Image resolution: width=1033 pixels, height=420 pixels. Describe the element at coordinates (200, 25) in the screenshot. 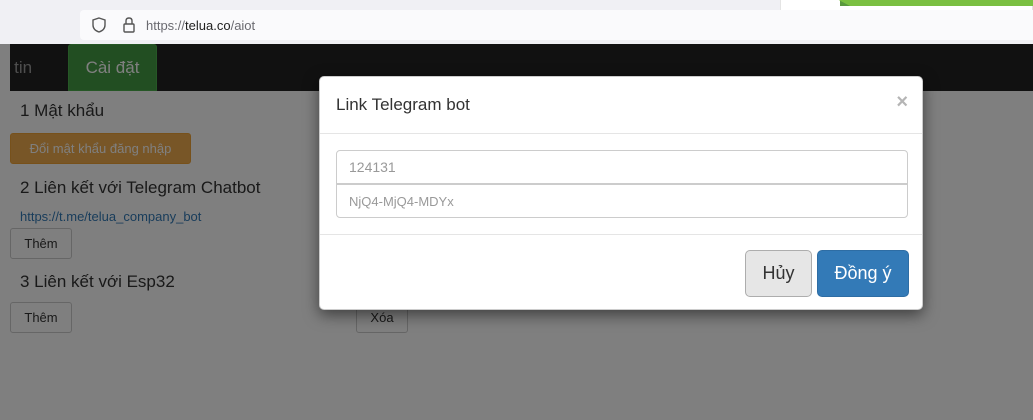

I see `url-text: https://telua.co/aiot` at that location.